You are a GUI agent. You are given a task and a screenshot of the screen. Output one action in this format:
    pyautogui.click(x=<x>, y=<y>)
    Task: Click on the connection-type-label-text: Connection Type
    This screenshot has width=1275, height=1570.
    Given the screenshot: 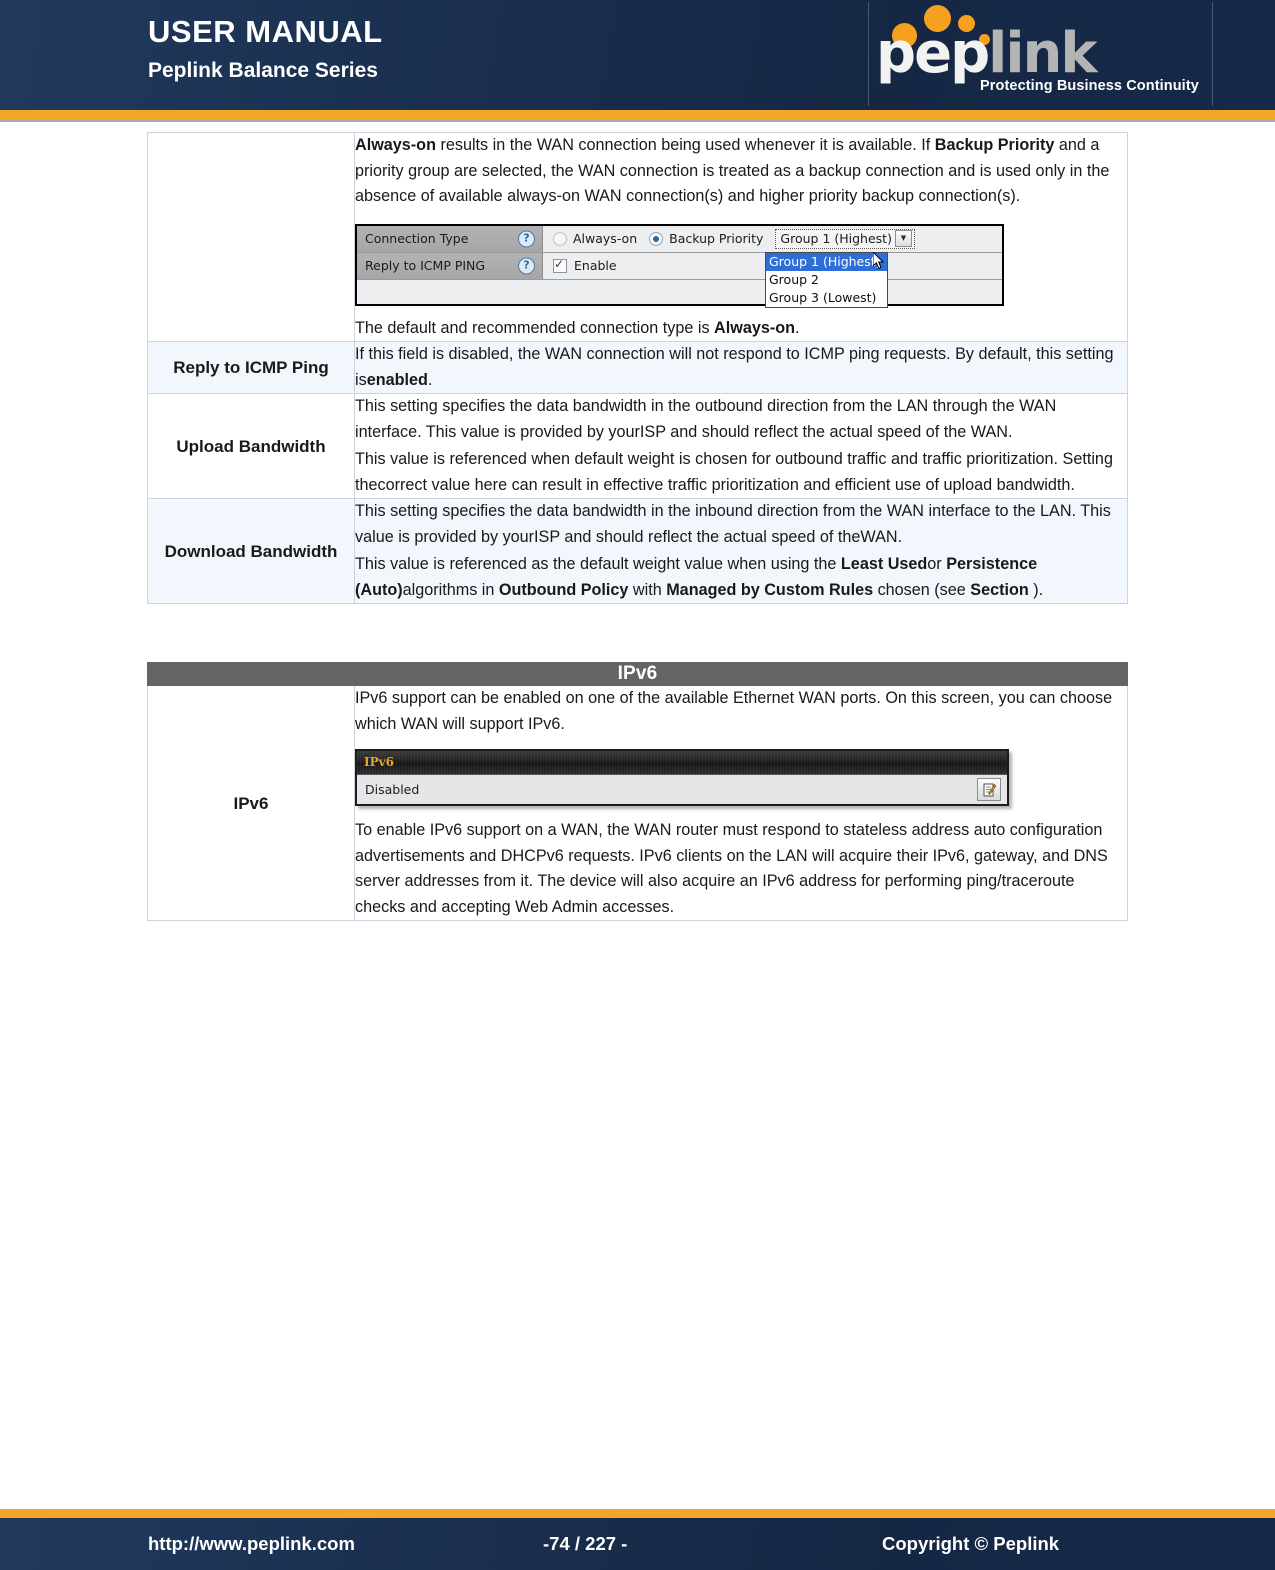 What is the action you would take?
    pyautogui.click(x=417, y=238)
    